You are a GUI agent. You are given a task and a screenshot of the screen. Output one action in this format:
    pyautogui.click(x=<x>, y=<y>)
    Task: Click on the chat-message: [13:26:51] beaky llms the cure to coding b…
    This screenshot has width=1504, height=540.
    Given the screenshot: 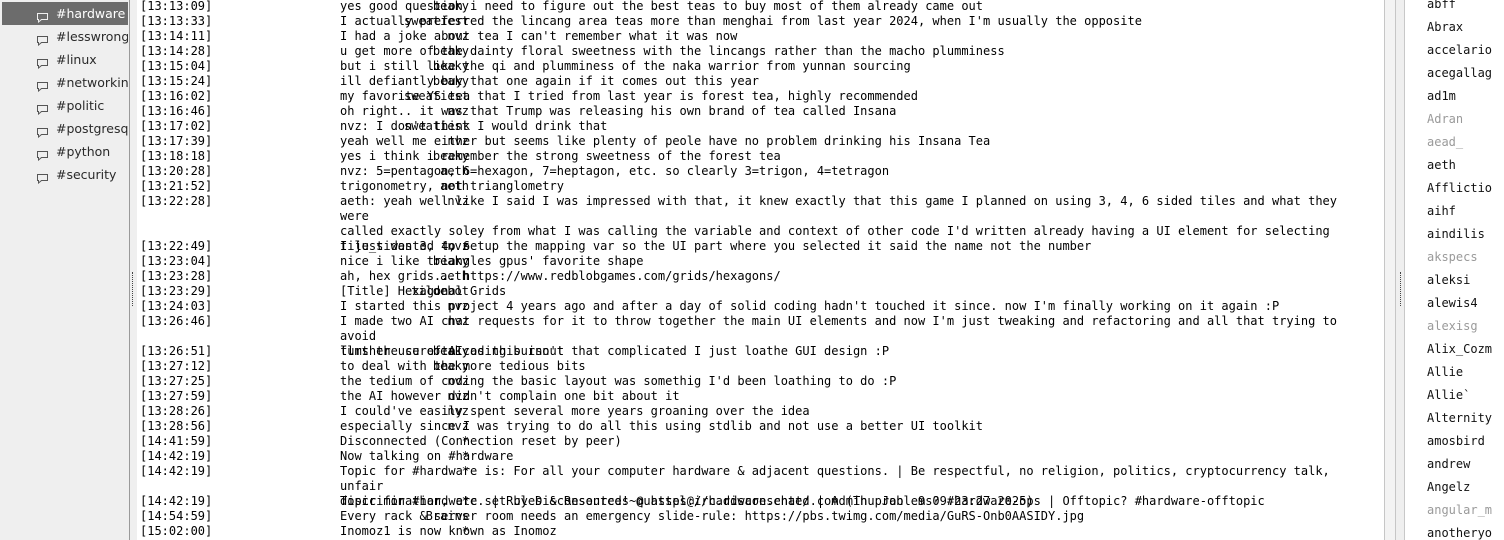 What is the action you would take?
    pyautogui.click(x=760, y=351)
    